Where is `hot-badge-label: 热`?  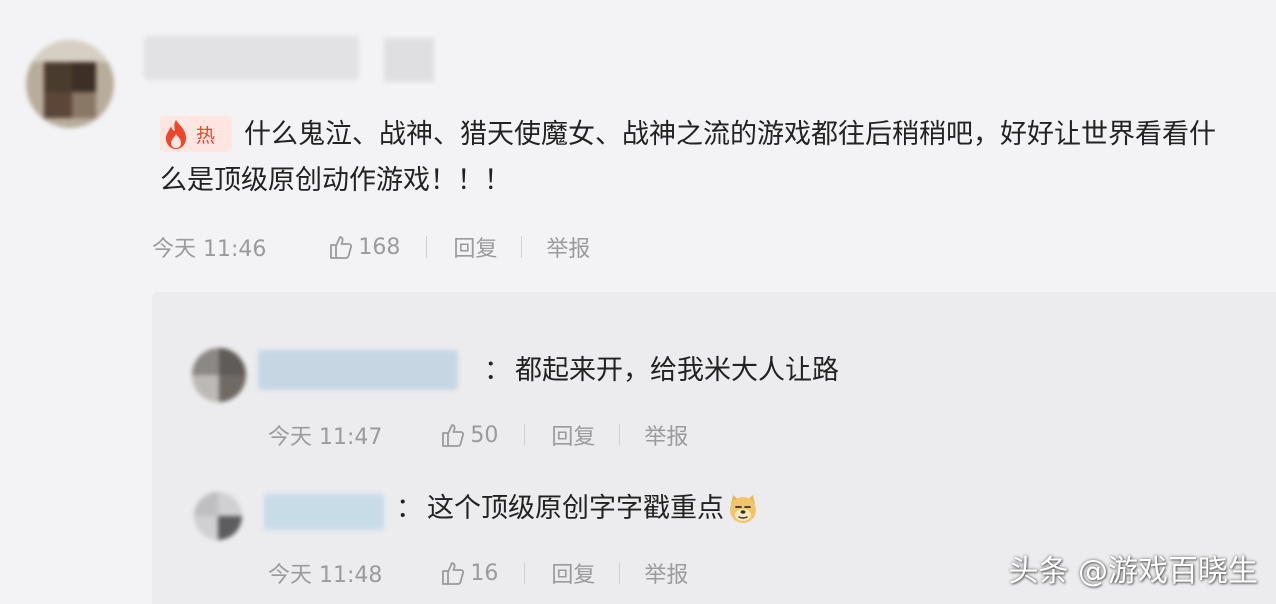 hot-badge-label: 热 is located at coordinates (206, 135).